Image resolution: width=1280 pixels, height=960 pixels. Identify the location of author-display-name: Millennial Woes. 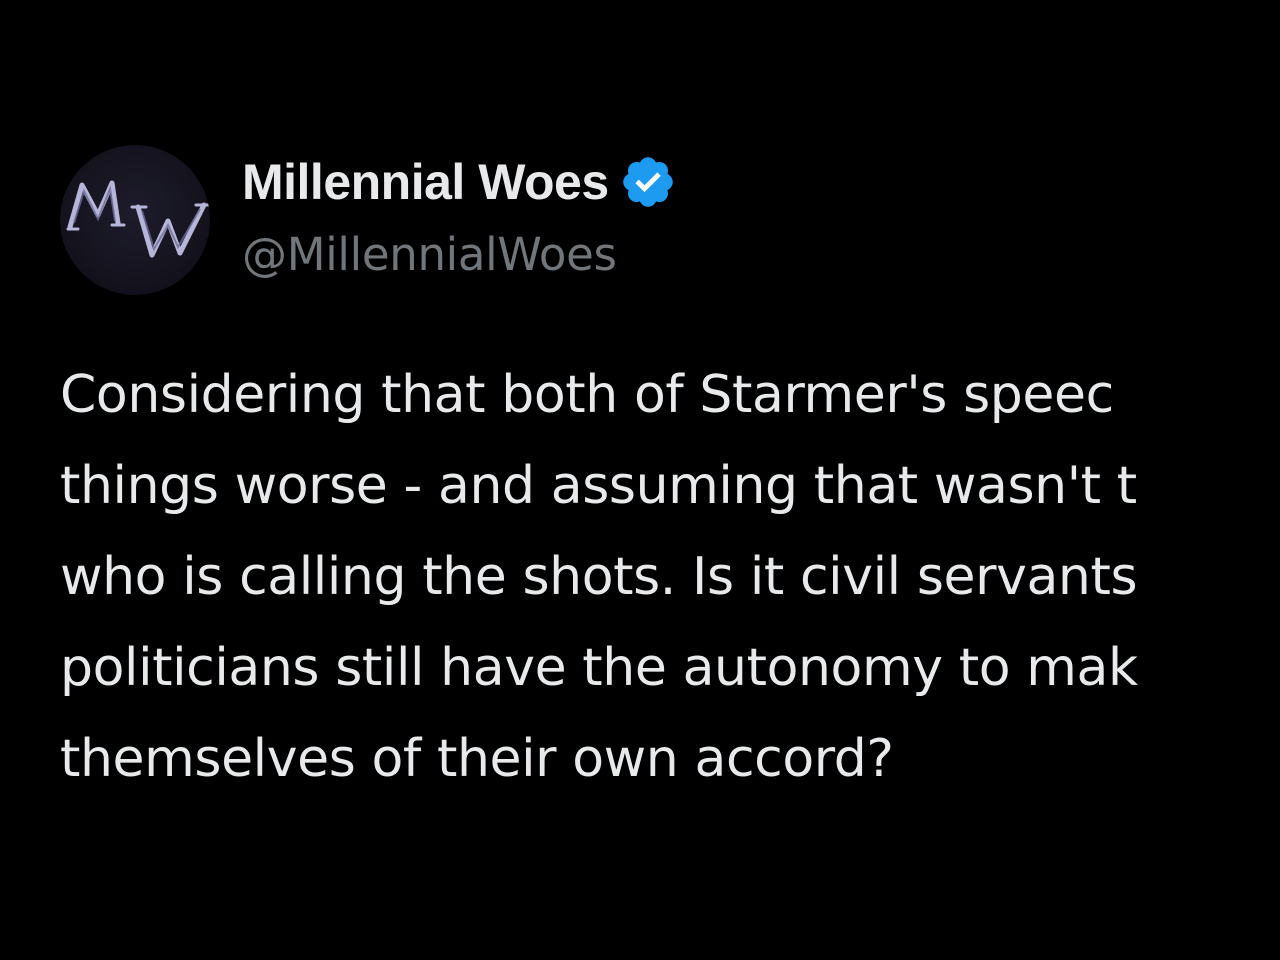
(425, 182).